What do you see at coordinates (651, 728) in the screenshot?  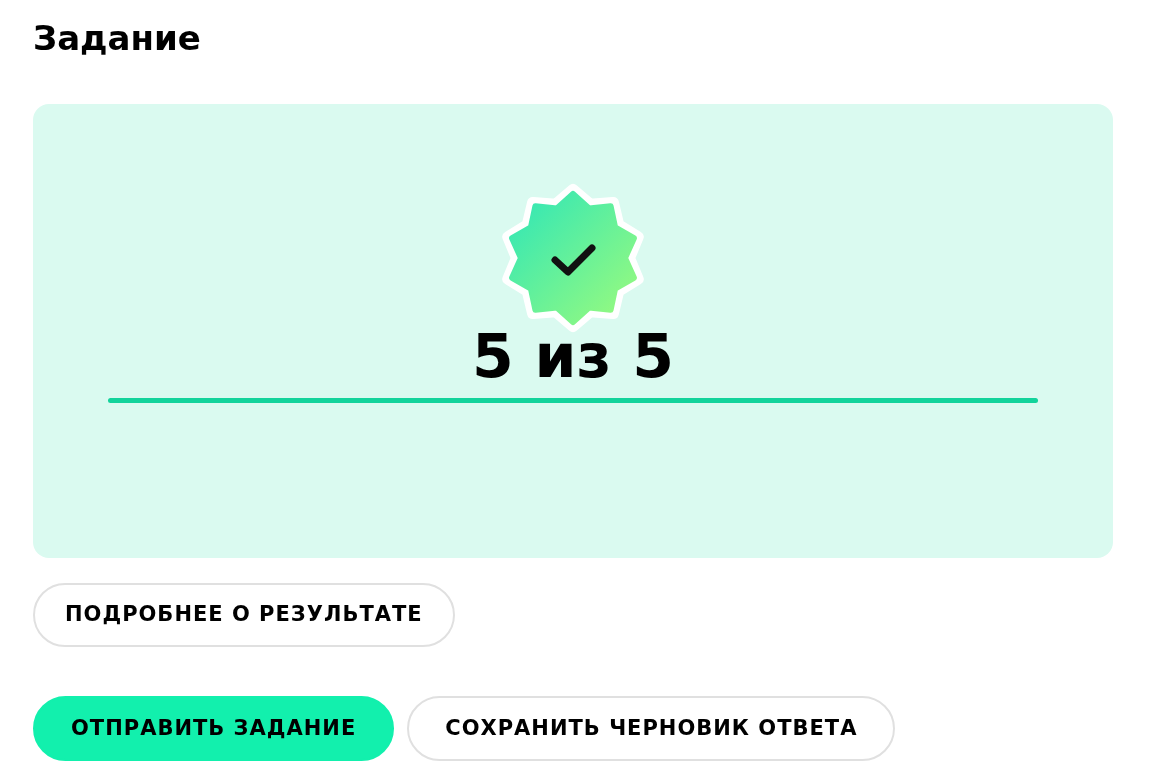 I see `save-draft-button: СОХРАНИТЬ ЧЕРНОВИК ОТВЕТА` at bounding box center [651, 728].